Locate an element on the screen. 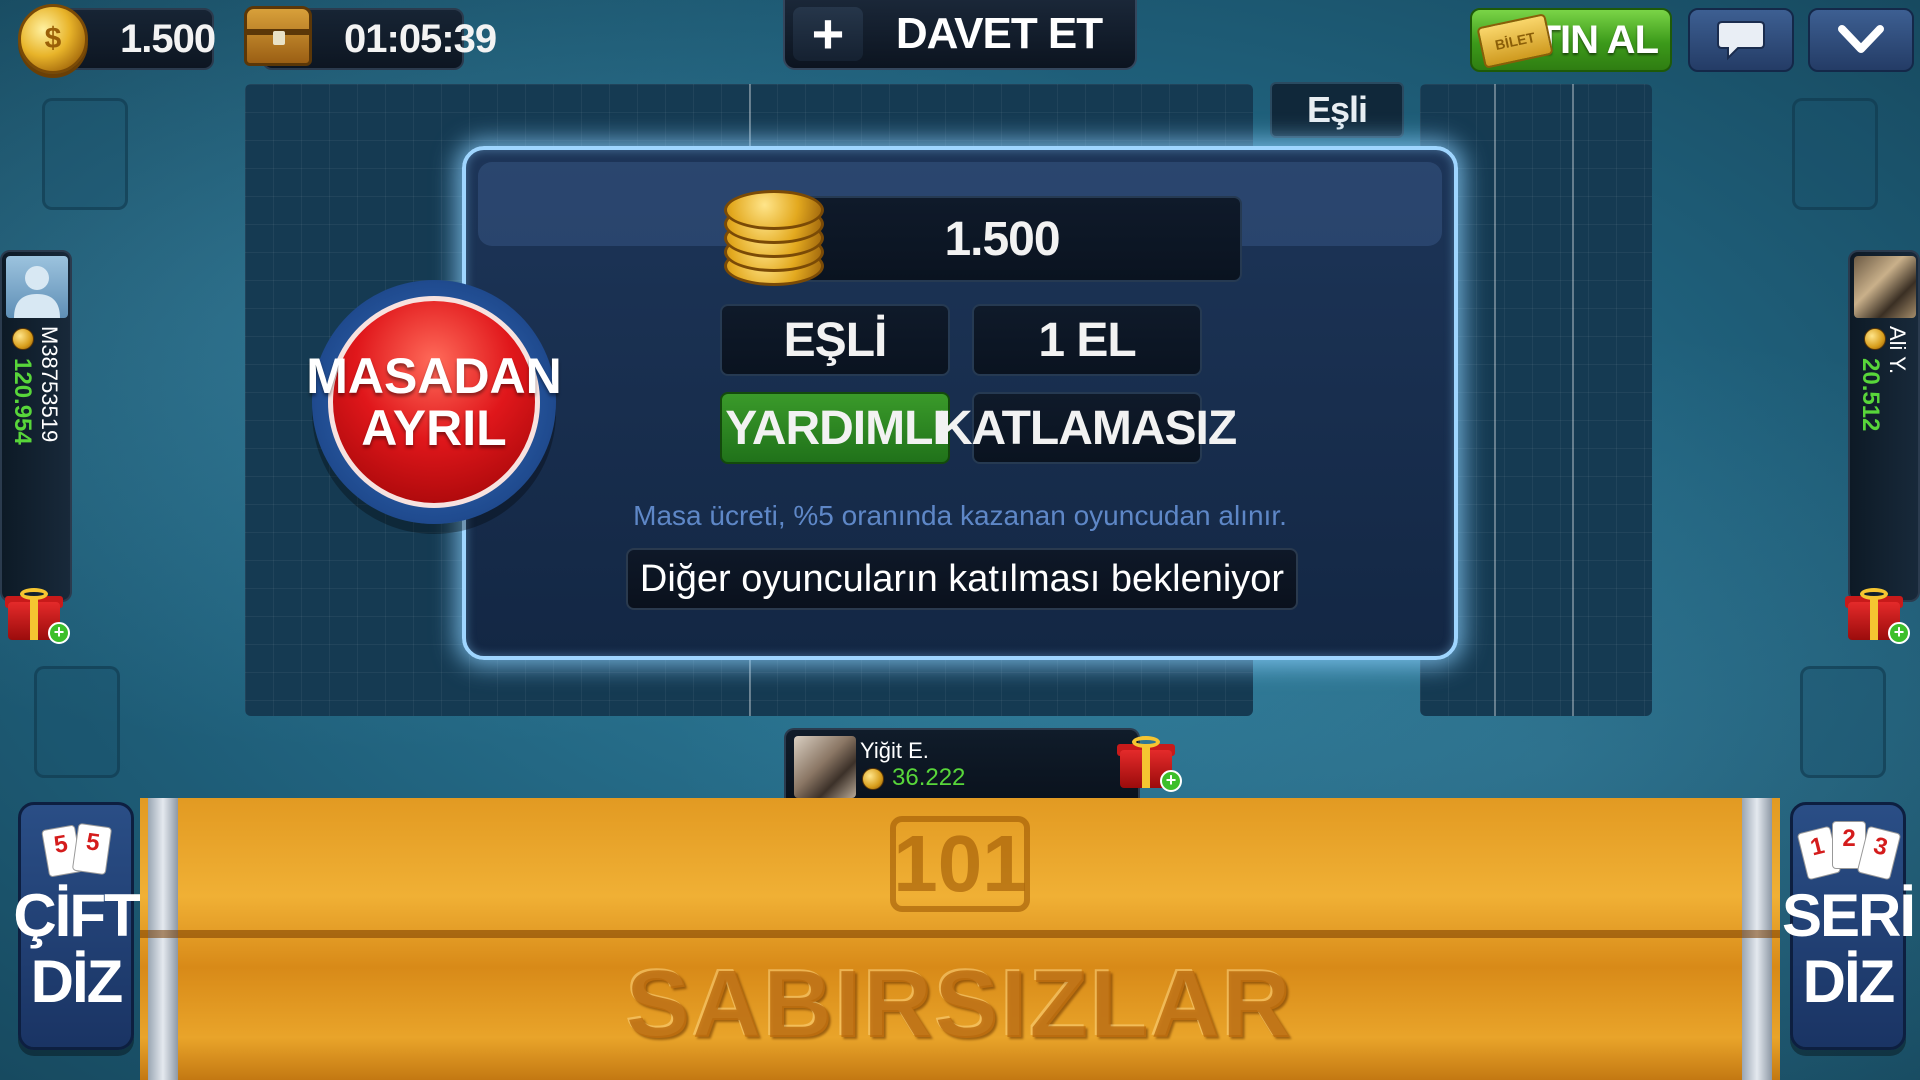  assist-badge: YARDIMLI is located at coordinates (835, 428).